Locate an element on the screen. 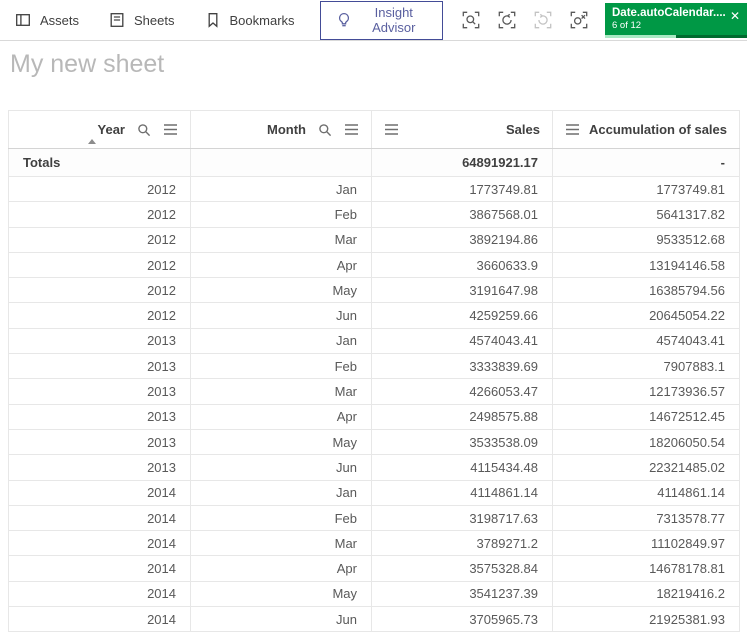  sheets-button: Sheets is located at coordinates (141, 20).